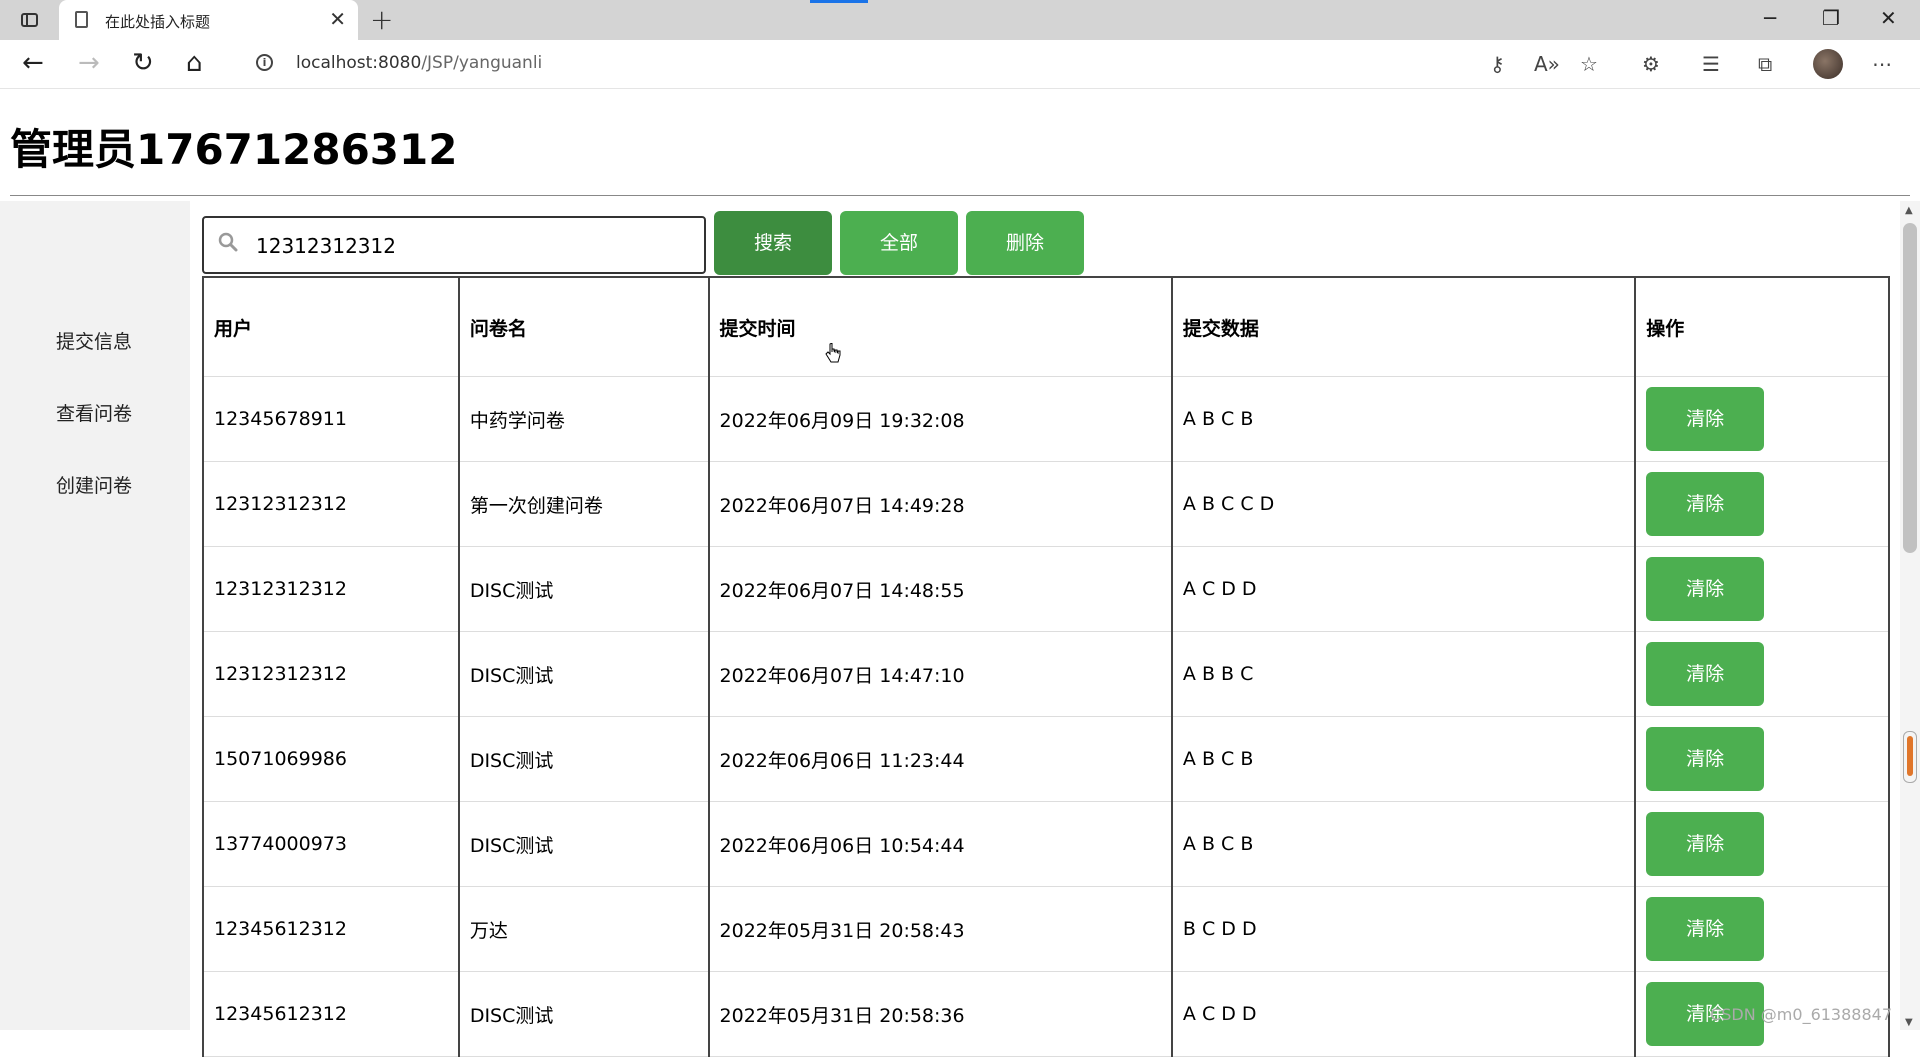 The height and width of the screenshot is (1057, 1920). Describe the element at coordinates (337, 19) in the screenshot. I see `close-tab-icon: ✕` at that location.